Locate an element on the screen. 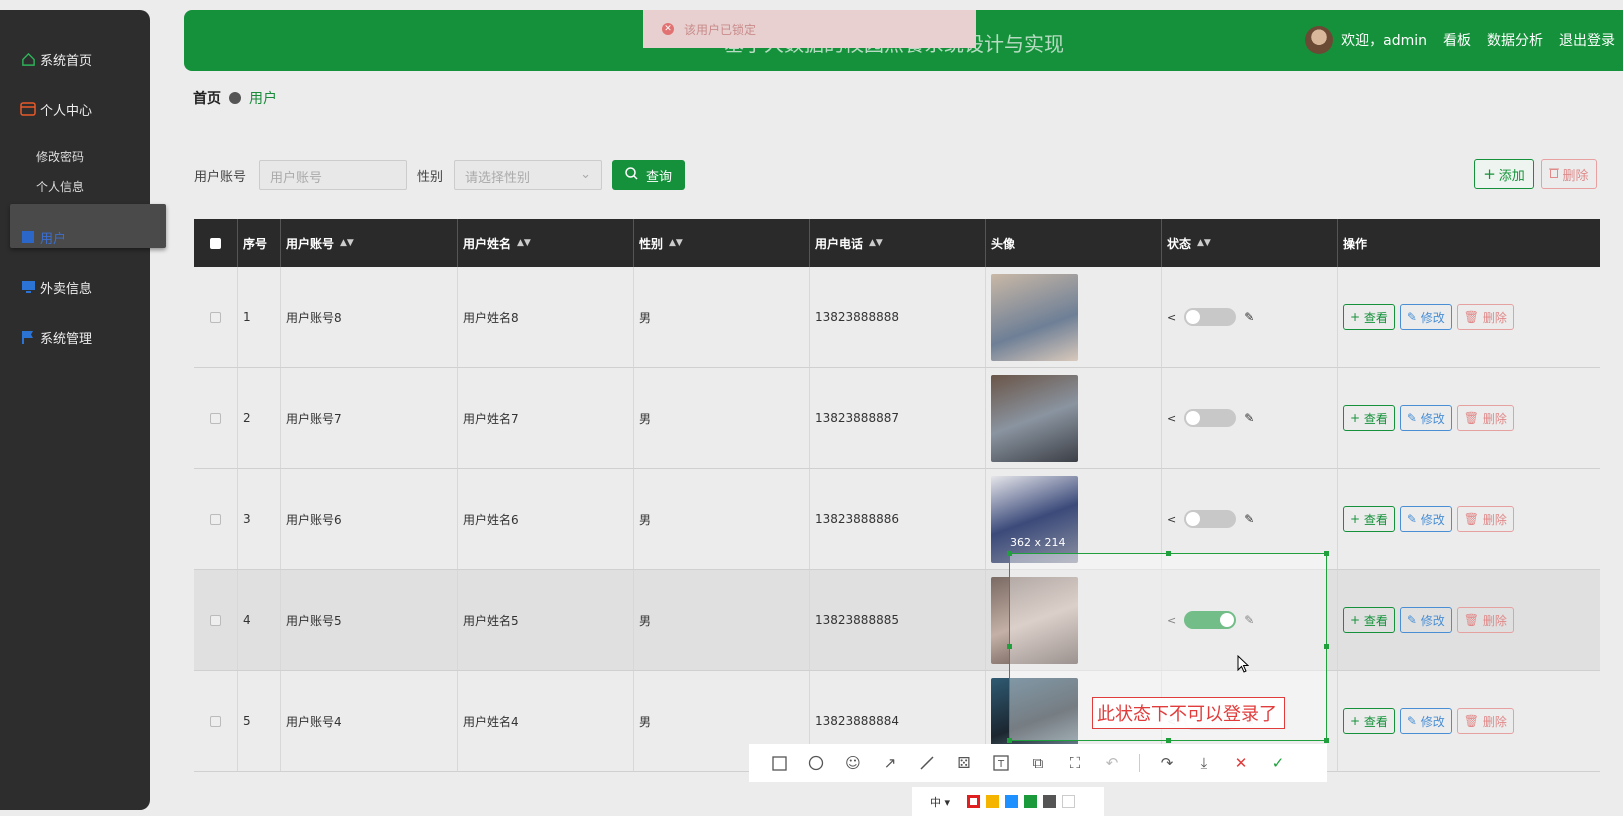 The image size is (1623, 816). select-all-checkbox is located at coordinates (215, 243).